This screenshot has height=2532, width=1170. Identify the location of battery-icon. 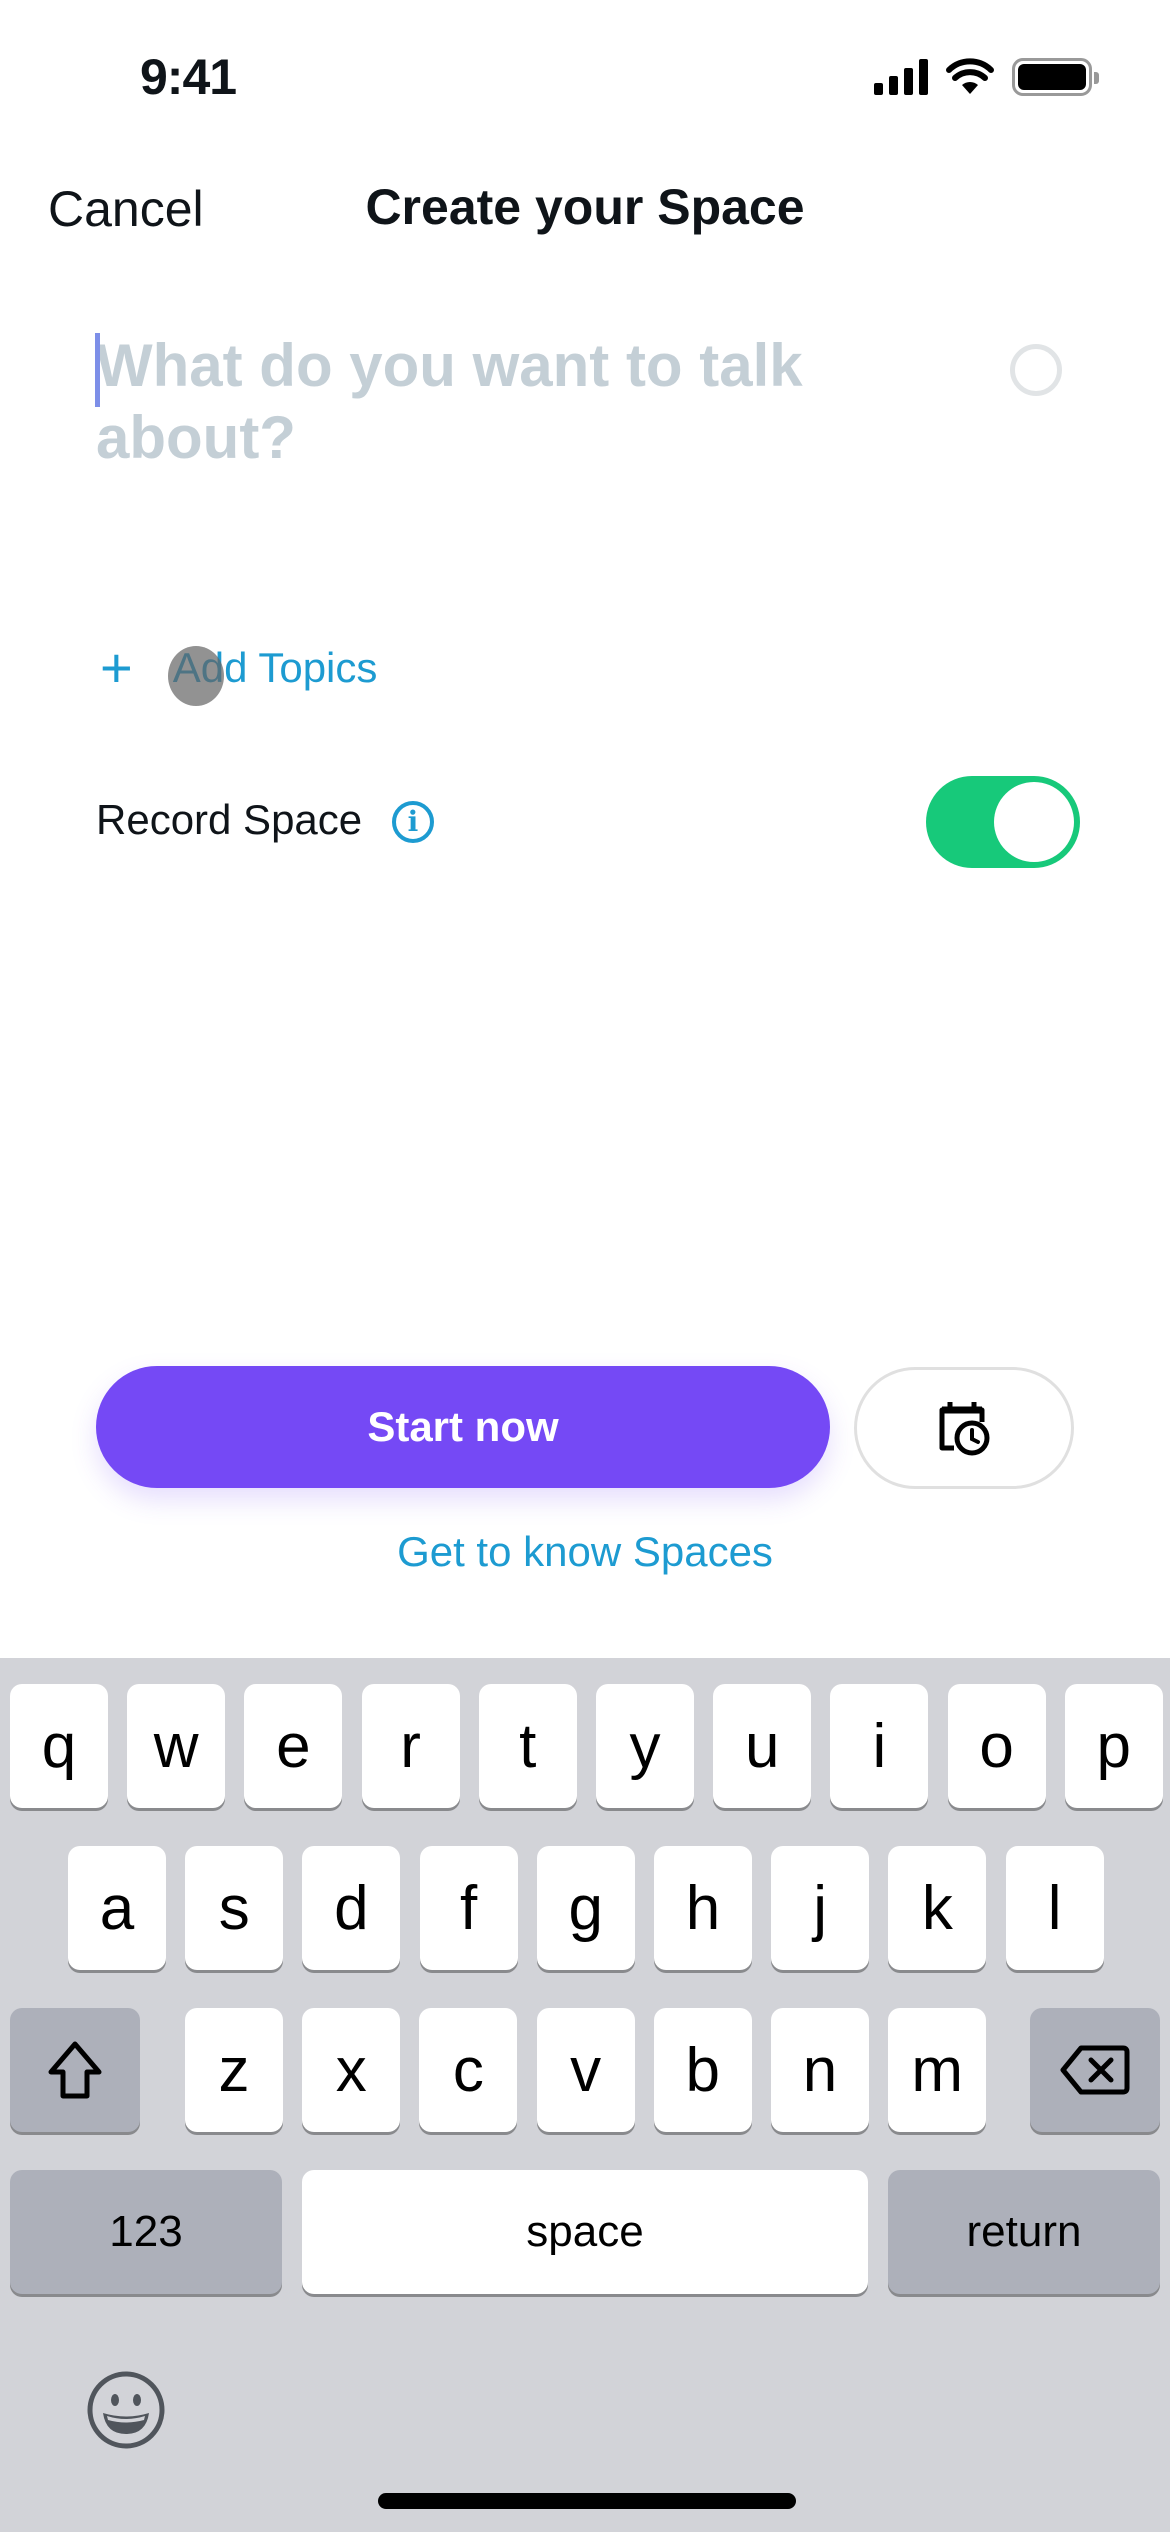
(1055, 77).